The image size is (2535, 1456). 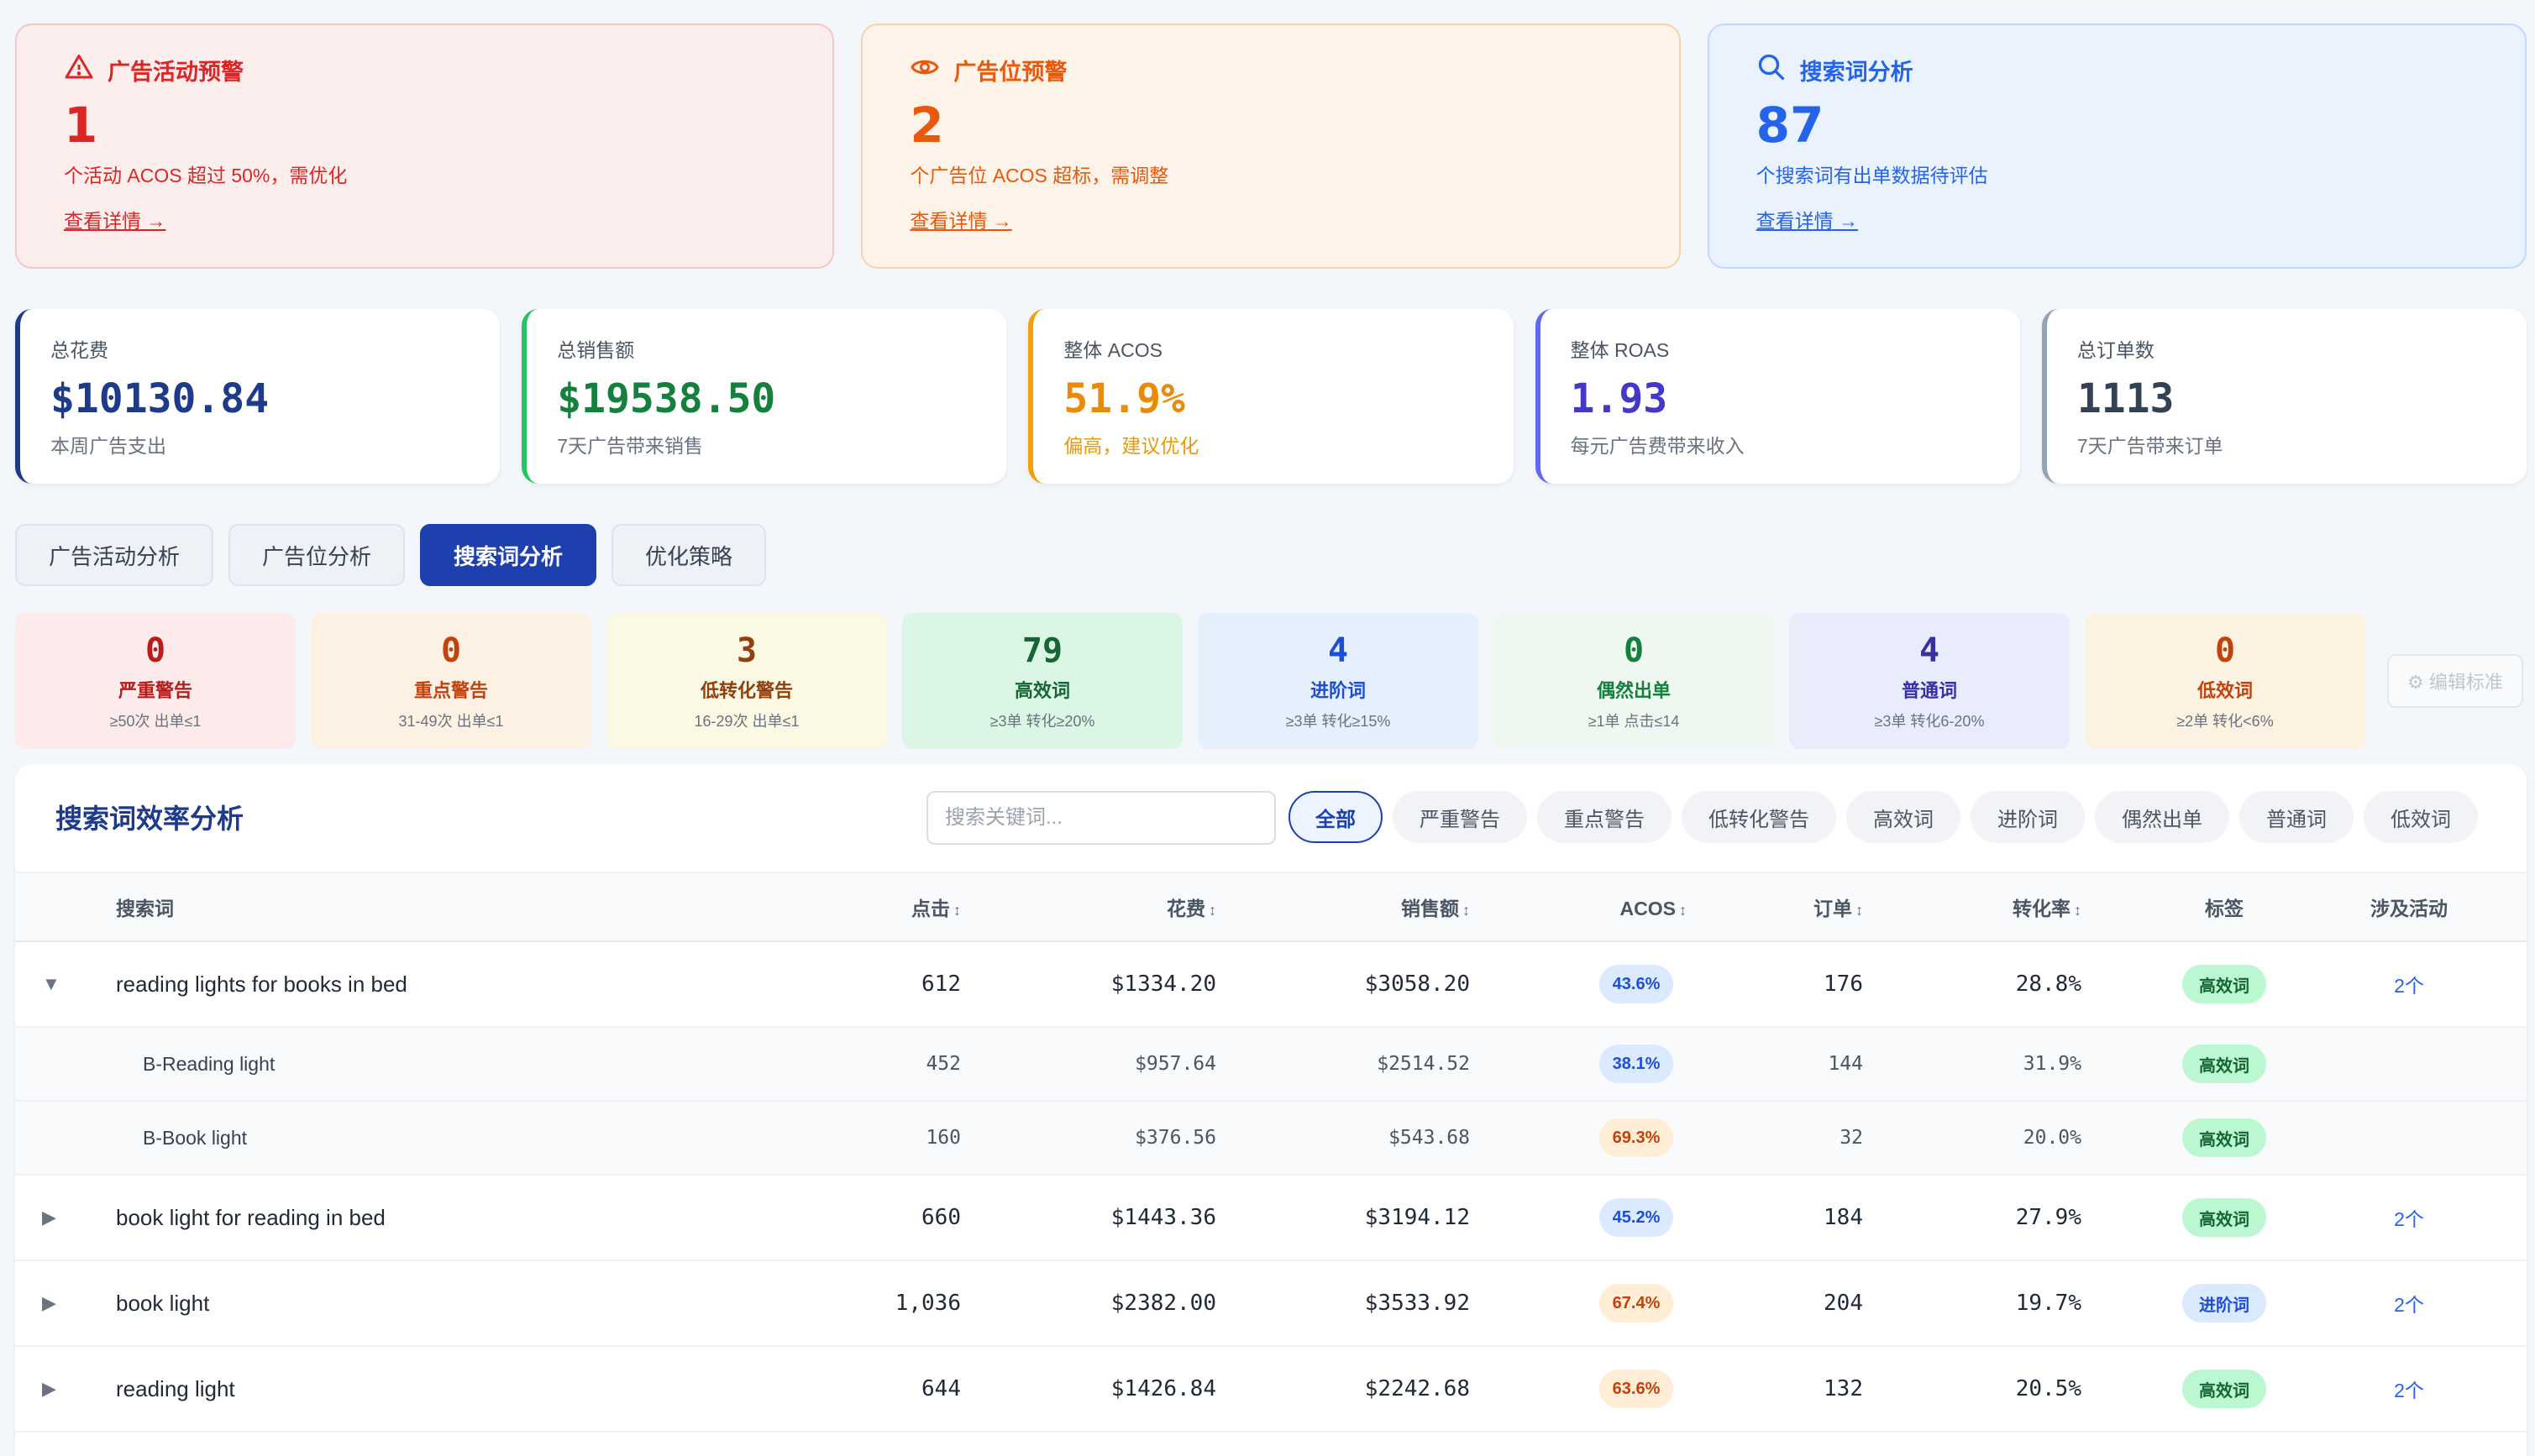 I want to click on filter-low-efficiency: 低效词, so click(x=2421, y=817).